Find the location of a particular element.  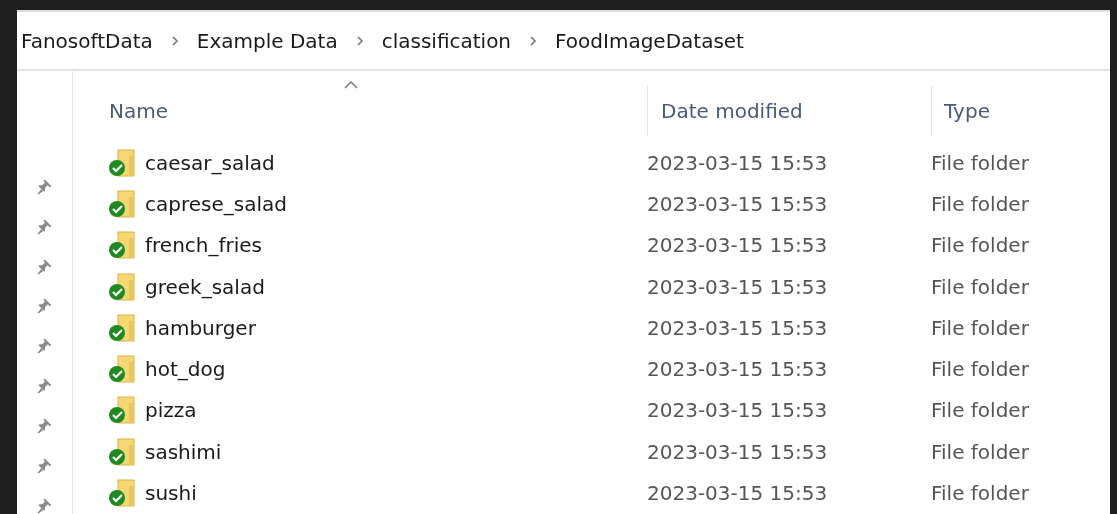

folder-name: hot_dog is located at coordinates (185, 369).